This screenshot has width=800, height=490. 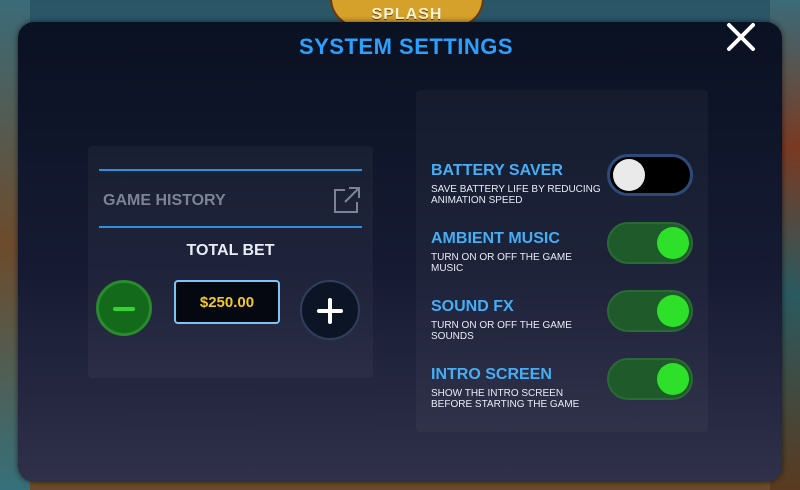 What do you see at coordinates (472, 306) in the screenshot?
I see `setting-title: SOUND FX` at bounding box center [472, 306].